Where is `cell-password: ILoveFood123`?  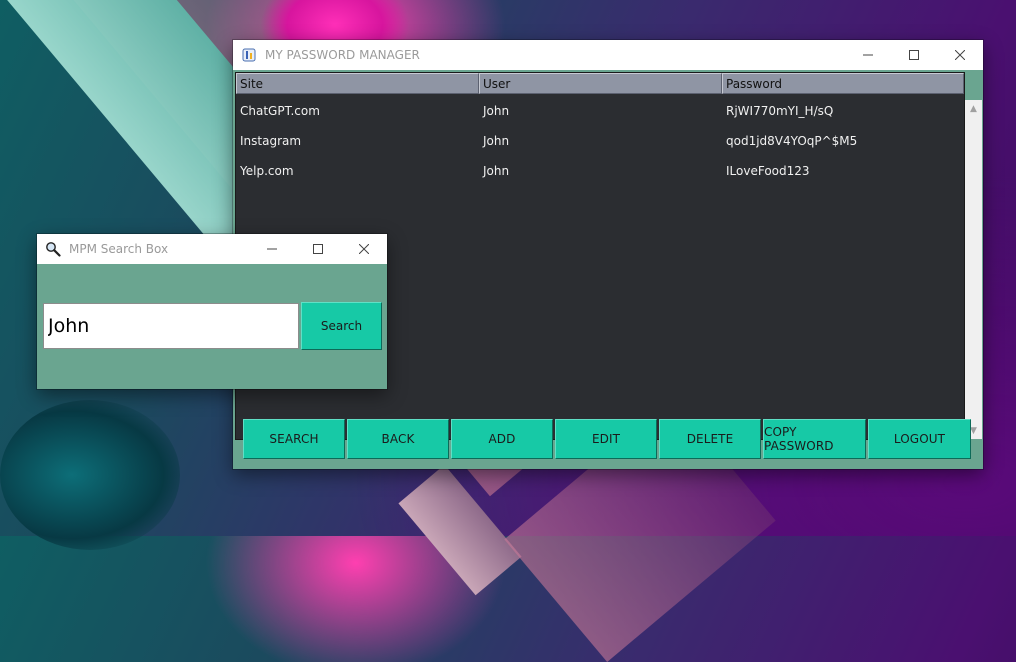
cell-password: ILoveFood123 is located at coordinates (768, 171).